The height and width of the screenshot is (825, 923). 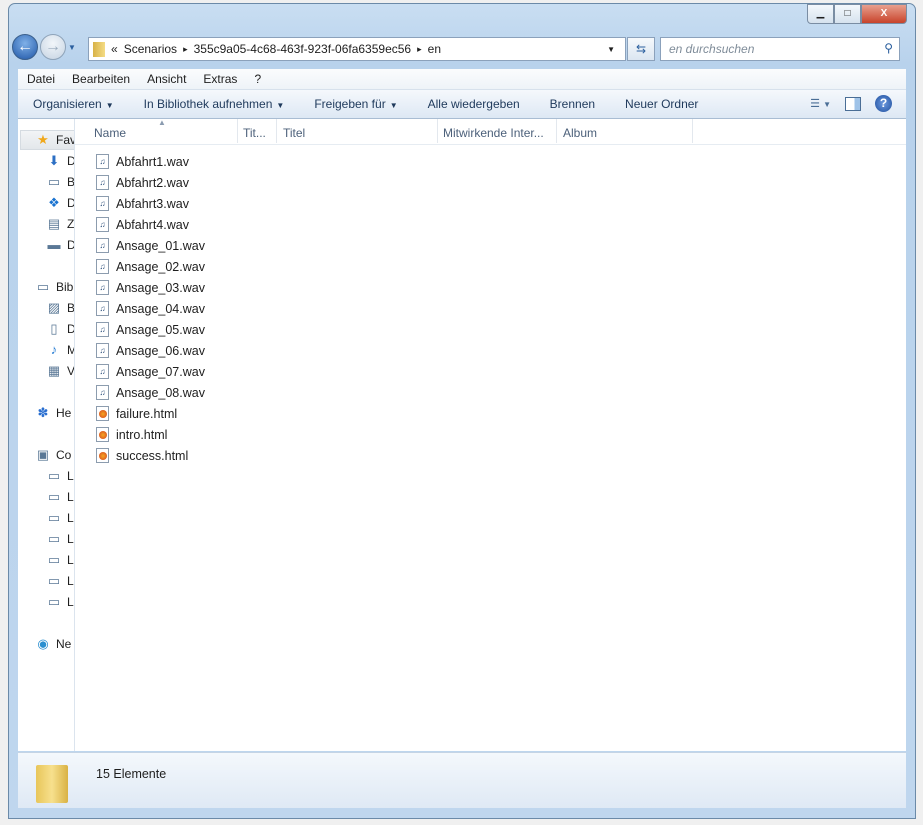 I want to click on refresh-button: ⇆, so click(x=641, y=49).